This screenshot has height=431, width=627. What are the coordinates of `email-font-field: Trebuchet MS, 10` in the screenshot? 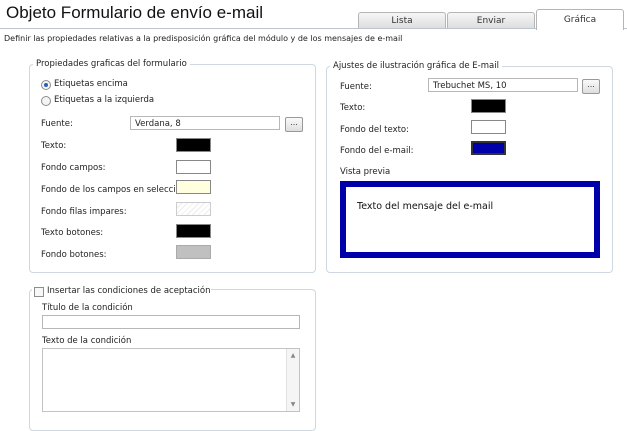 It's located at (503, 85).